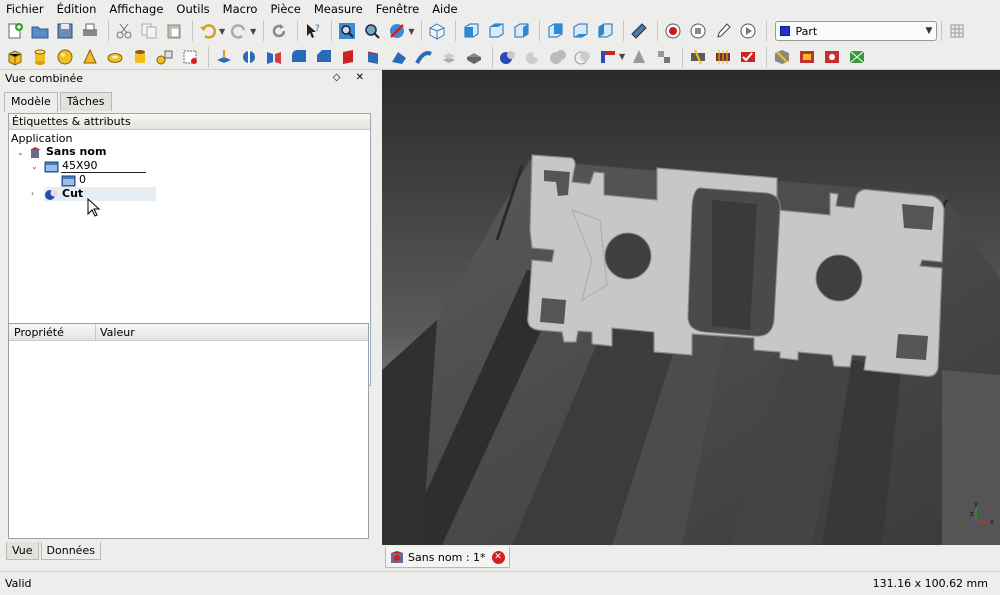 This screenshot has width=1000, height=595. What do you see at coordinates (347, 31) in the screenshot?
I see `fit-all-button` at bounding box center [347, 31].